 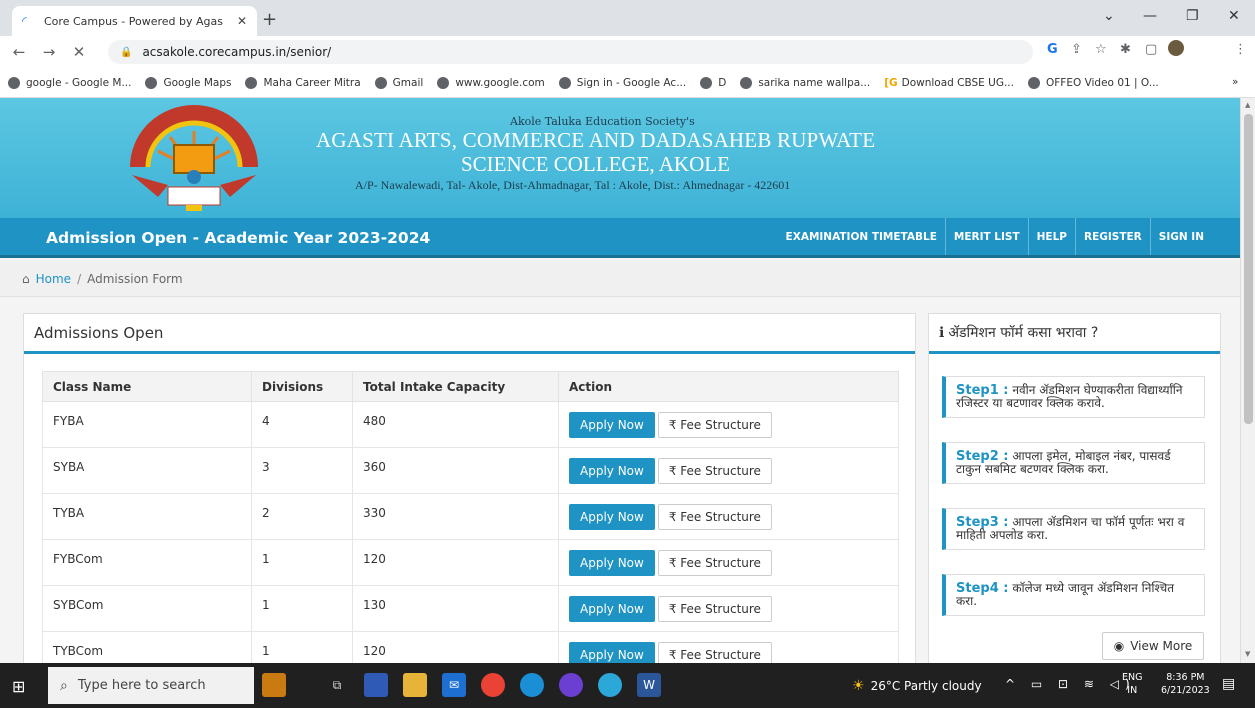 What do you see at coordinates (1150, 16) in the screenshot?
I see `minimize-button: —` at bounding box center [1150, 16].